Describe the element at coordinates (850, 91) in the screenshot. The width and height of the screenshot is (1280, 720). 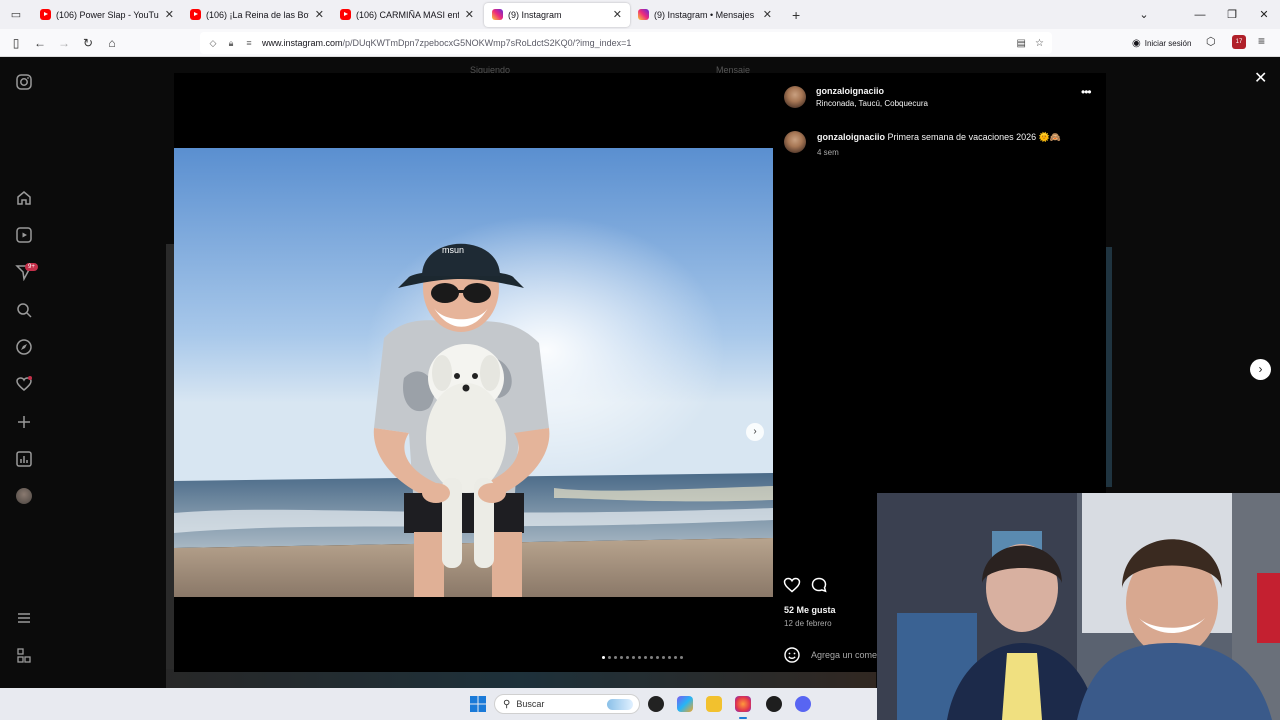
I see `post-username: gonzaloignaciio` at that location.